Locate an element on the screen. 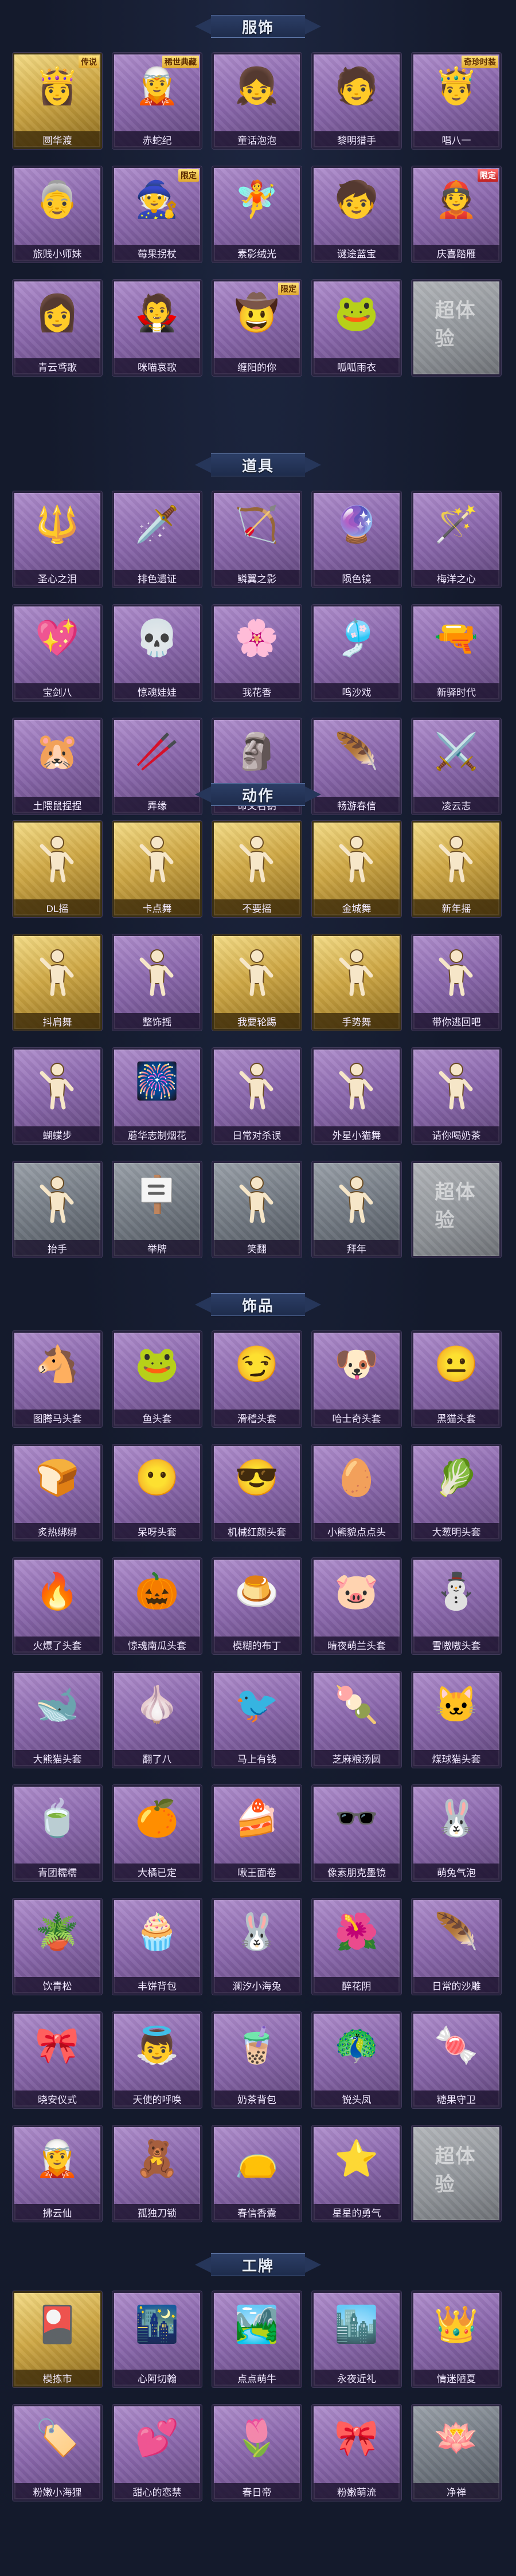 This screenshot has width=516, height=2576. item-card: 🎀 粉嫩萌流 is located at coordinates (357, 2453).